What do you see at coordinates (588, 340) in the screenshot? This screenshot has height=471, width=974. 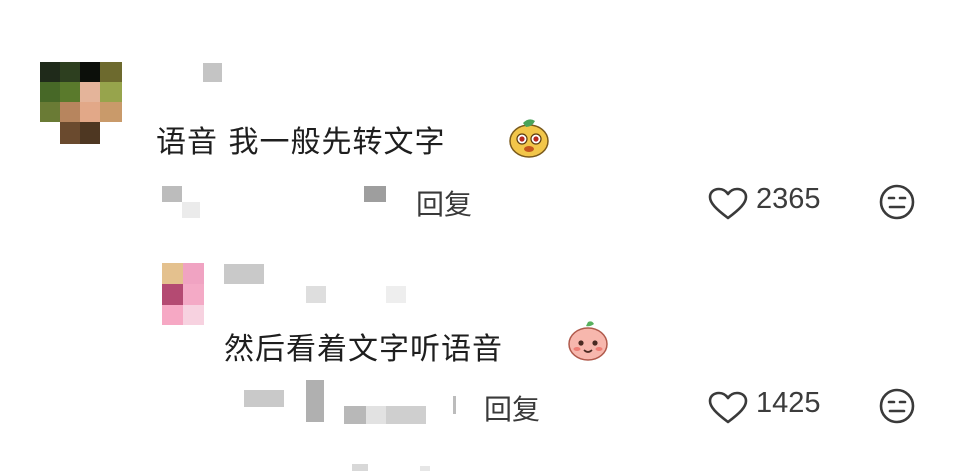 I see `peach-face-emoji` at bounding box center [588, 340].